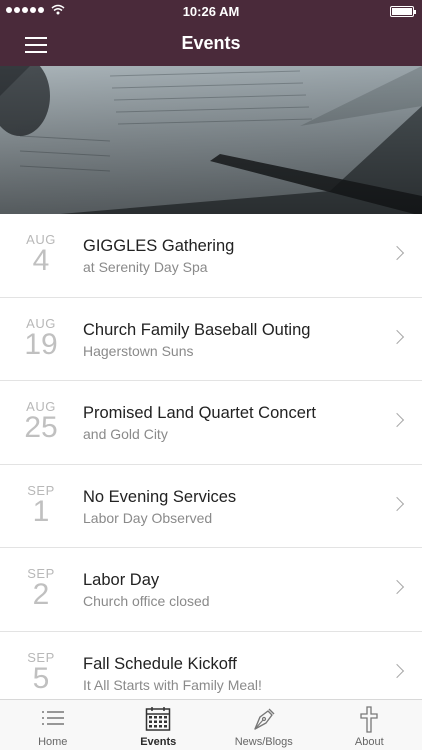 Image resolution: width=422 pixels, height=750 pixels. I want to click on event-row: SEP 2 Labor Day Church office closed, so click(211, 590).